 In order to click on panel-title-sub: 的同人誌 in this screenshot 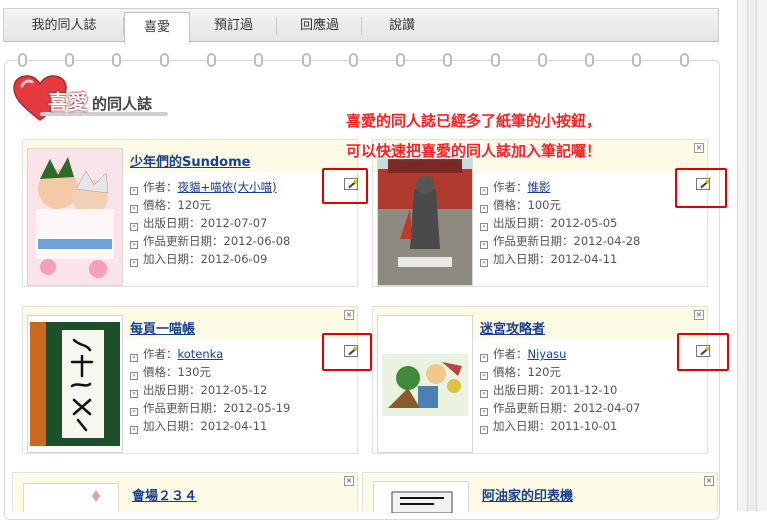, I will do `click(122, 104)`.